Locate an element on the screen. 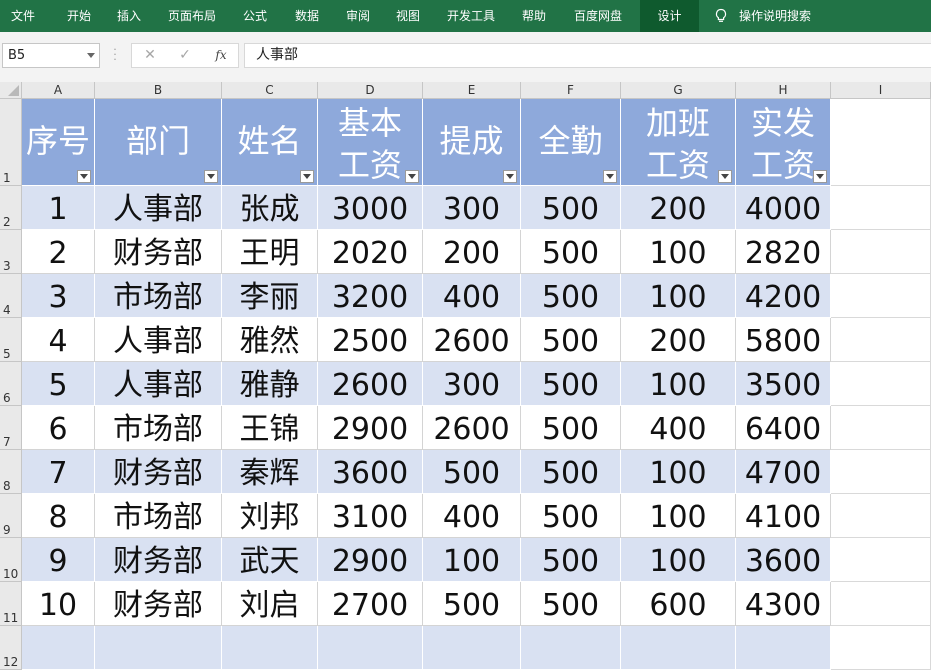 Image resolution: width=931 pixels, height=670 pixels. table-cell: 2020 is located at coordinates (370, 252).